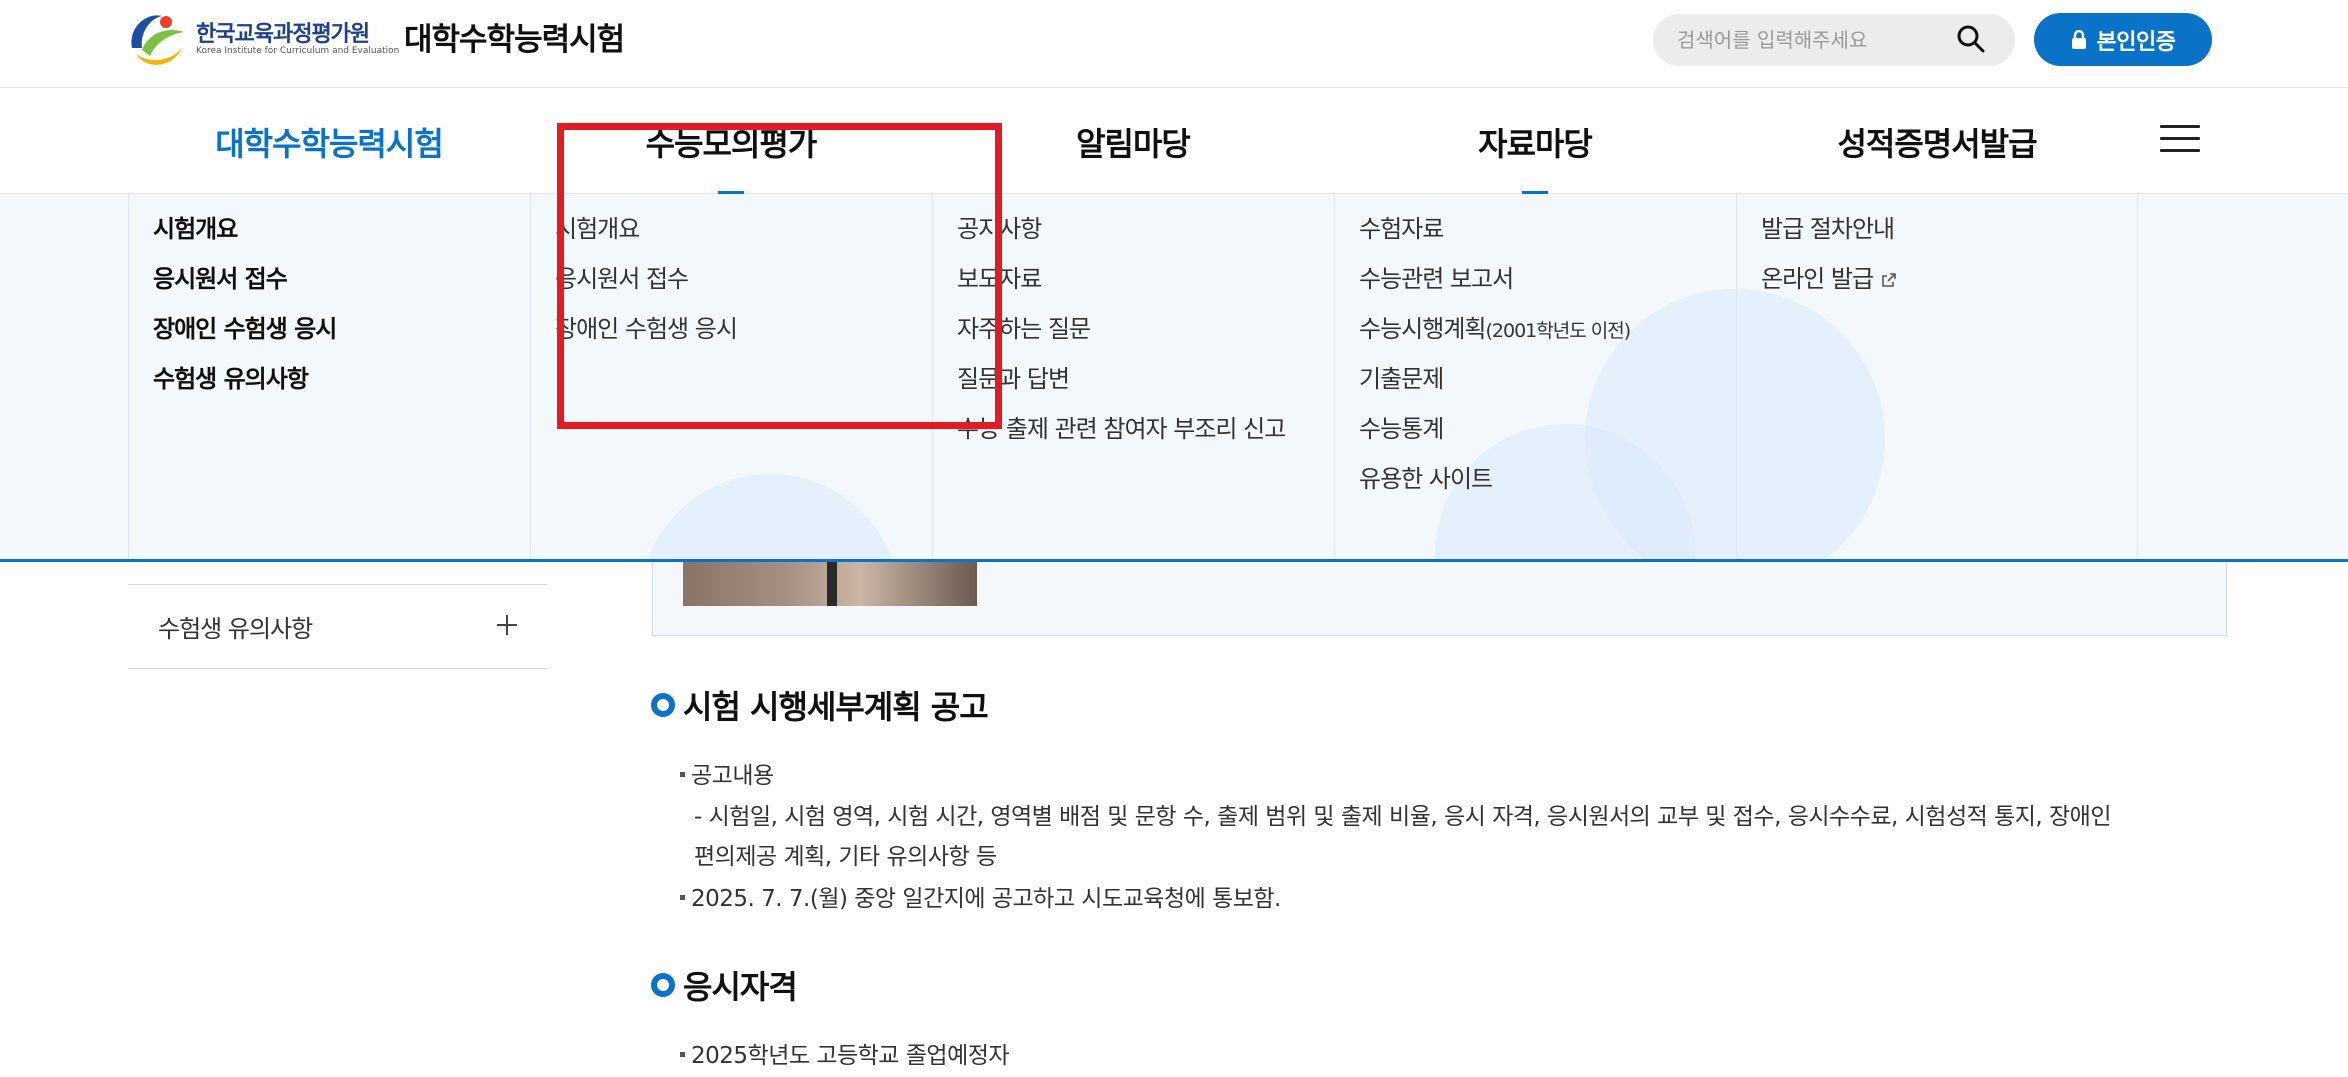  Describe the element at coordinates (1949, 239) in the screenshot. I see `mega-link-issuance-guide: 발급 절차안내` at that location.